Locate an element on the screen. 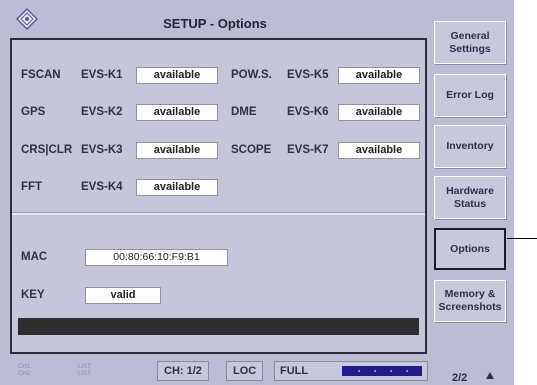 Image resolution: width=537 pixels, height=385 pixels. page-title: SETUP - Options is located at coordinates (215, 23).